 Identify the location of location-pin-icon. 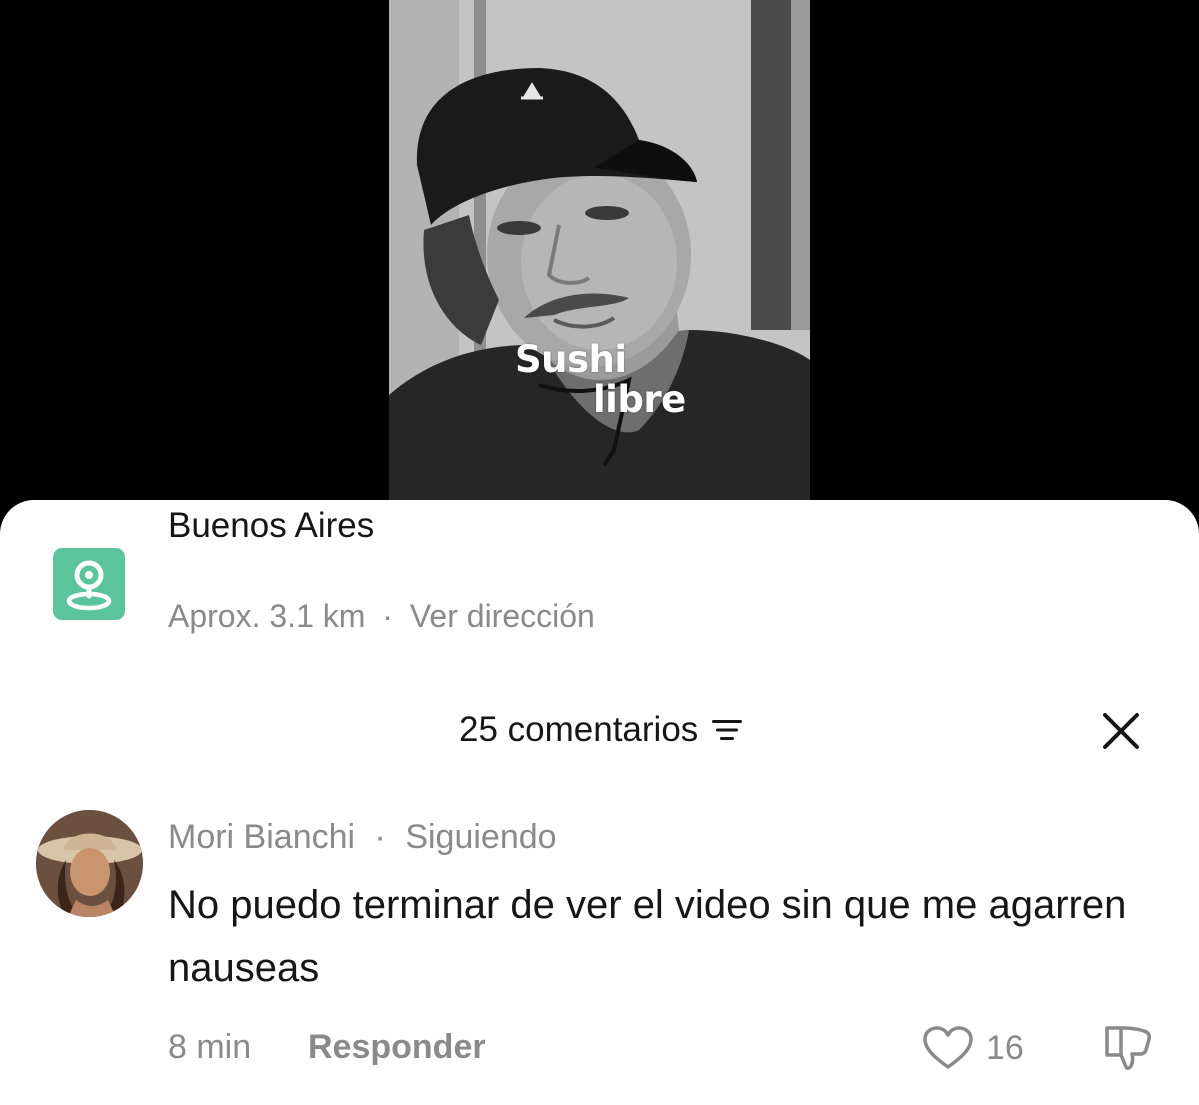
(89, 584).